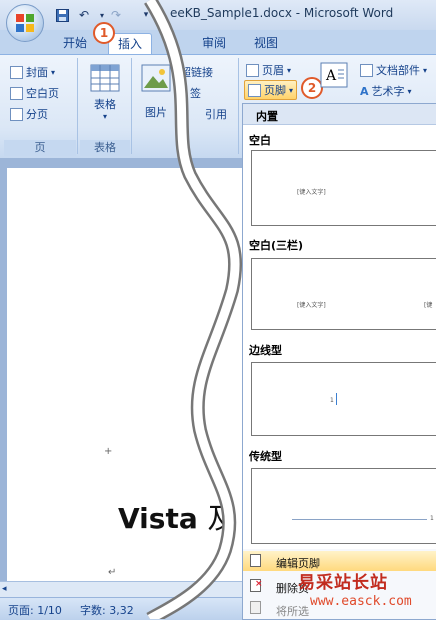  I want to click on office-logo-icon, so click(25, 23).